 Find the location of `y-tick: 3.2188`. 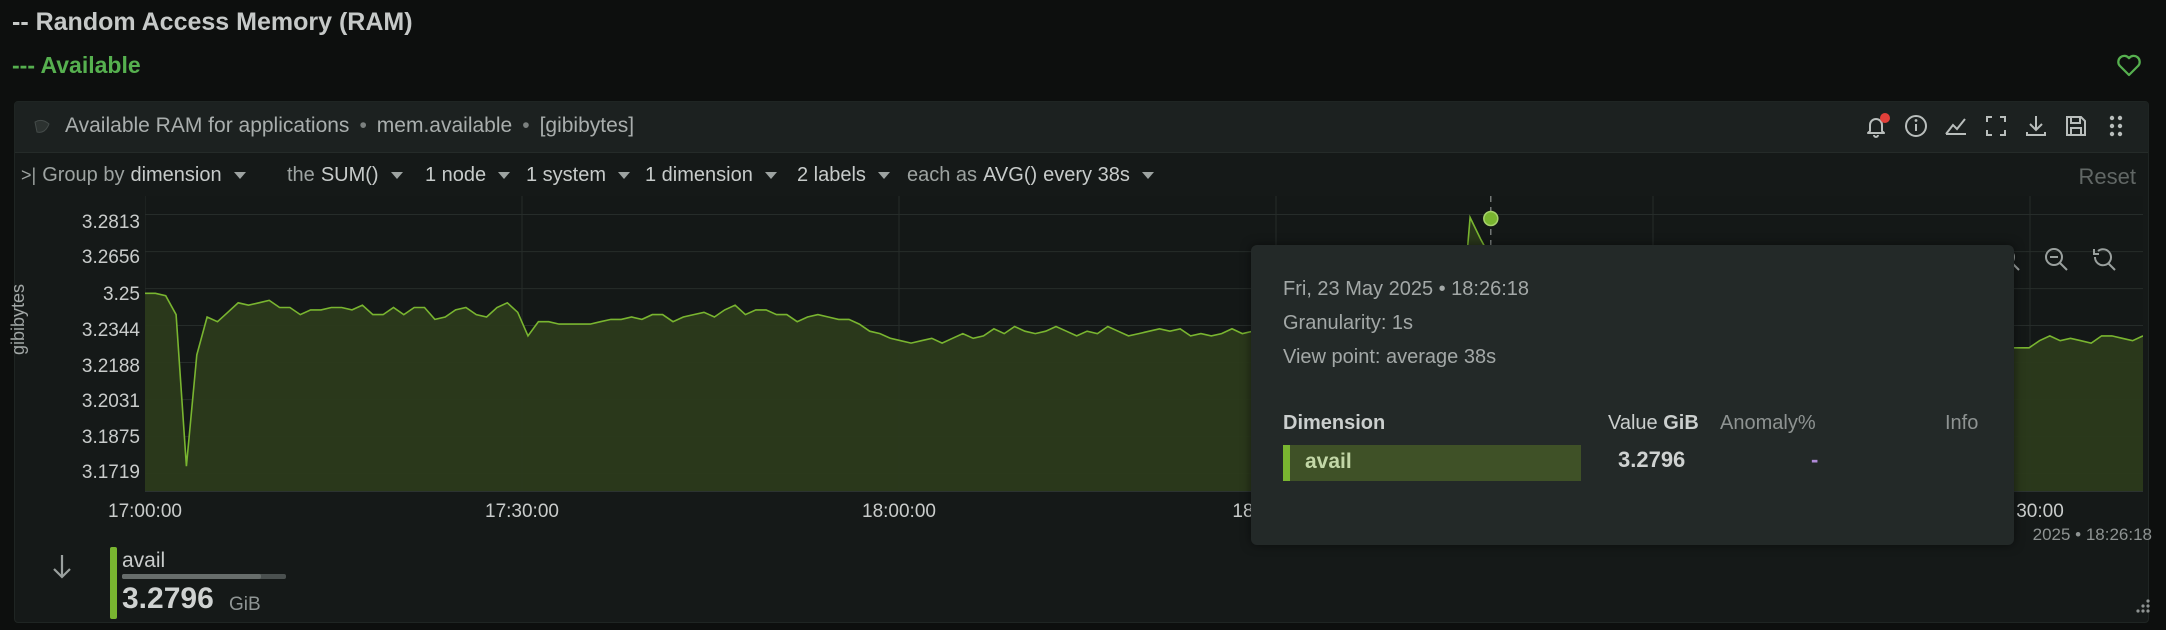

y-tick: 3.2188 is located at coordinates (110, 366).